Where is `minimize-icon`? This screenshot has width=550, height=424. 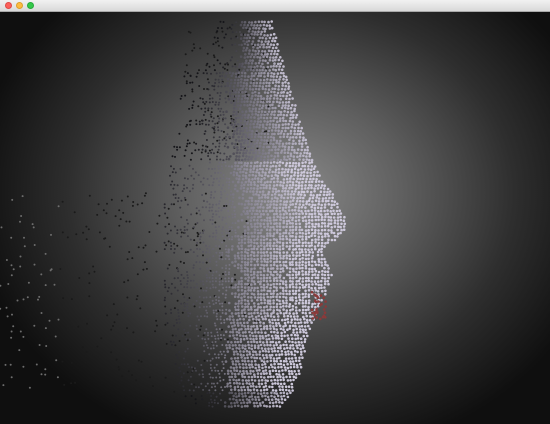
minimize-icon is located at coordinates (19, 5).